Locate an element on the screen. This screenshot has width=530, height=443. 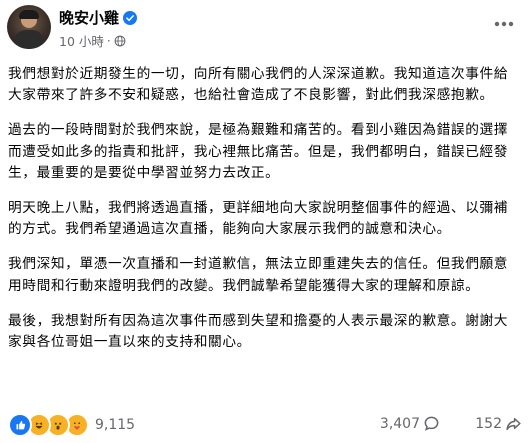
avatar is located at coordinates (29, 27).